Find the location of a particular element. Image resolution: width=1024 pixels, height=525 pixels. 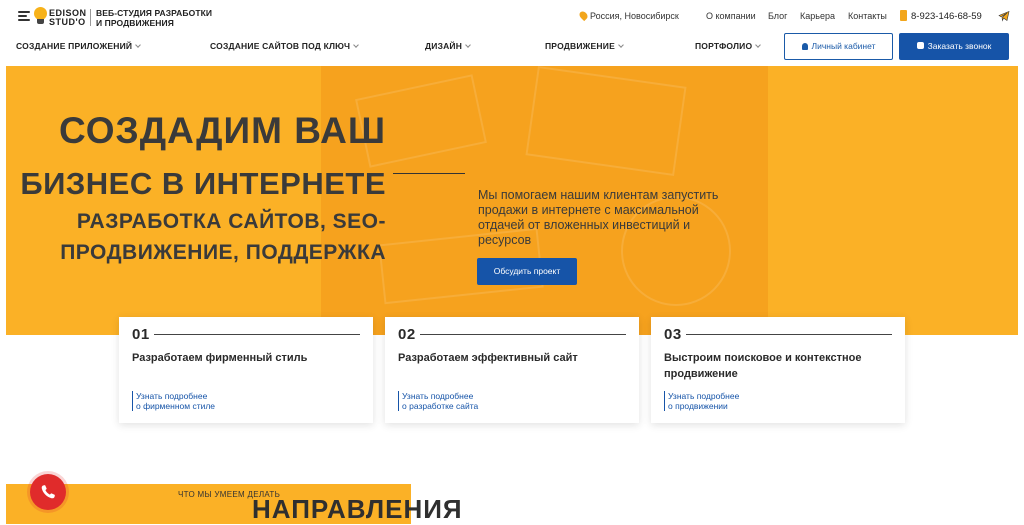

card-link: Узнать подробнее о продвижении is located at coordinates (739, 401).